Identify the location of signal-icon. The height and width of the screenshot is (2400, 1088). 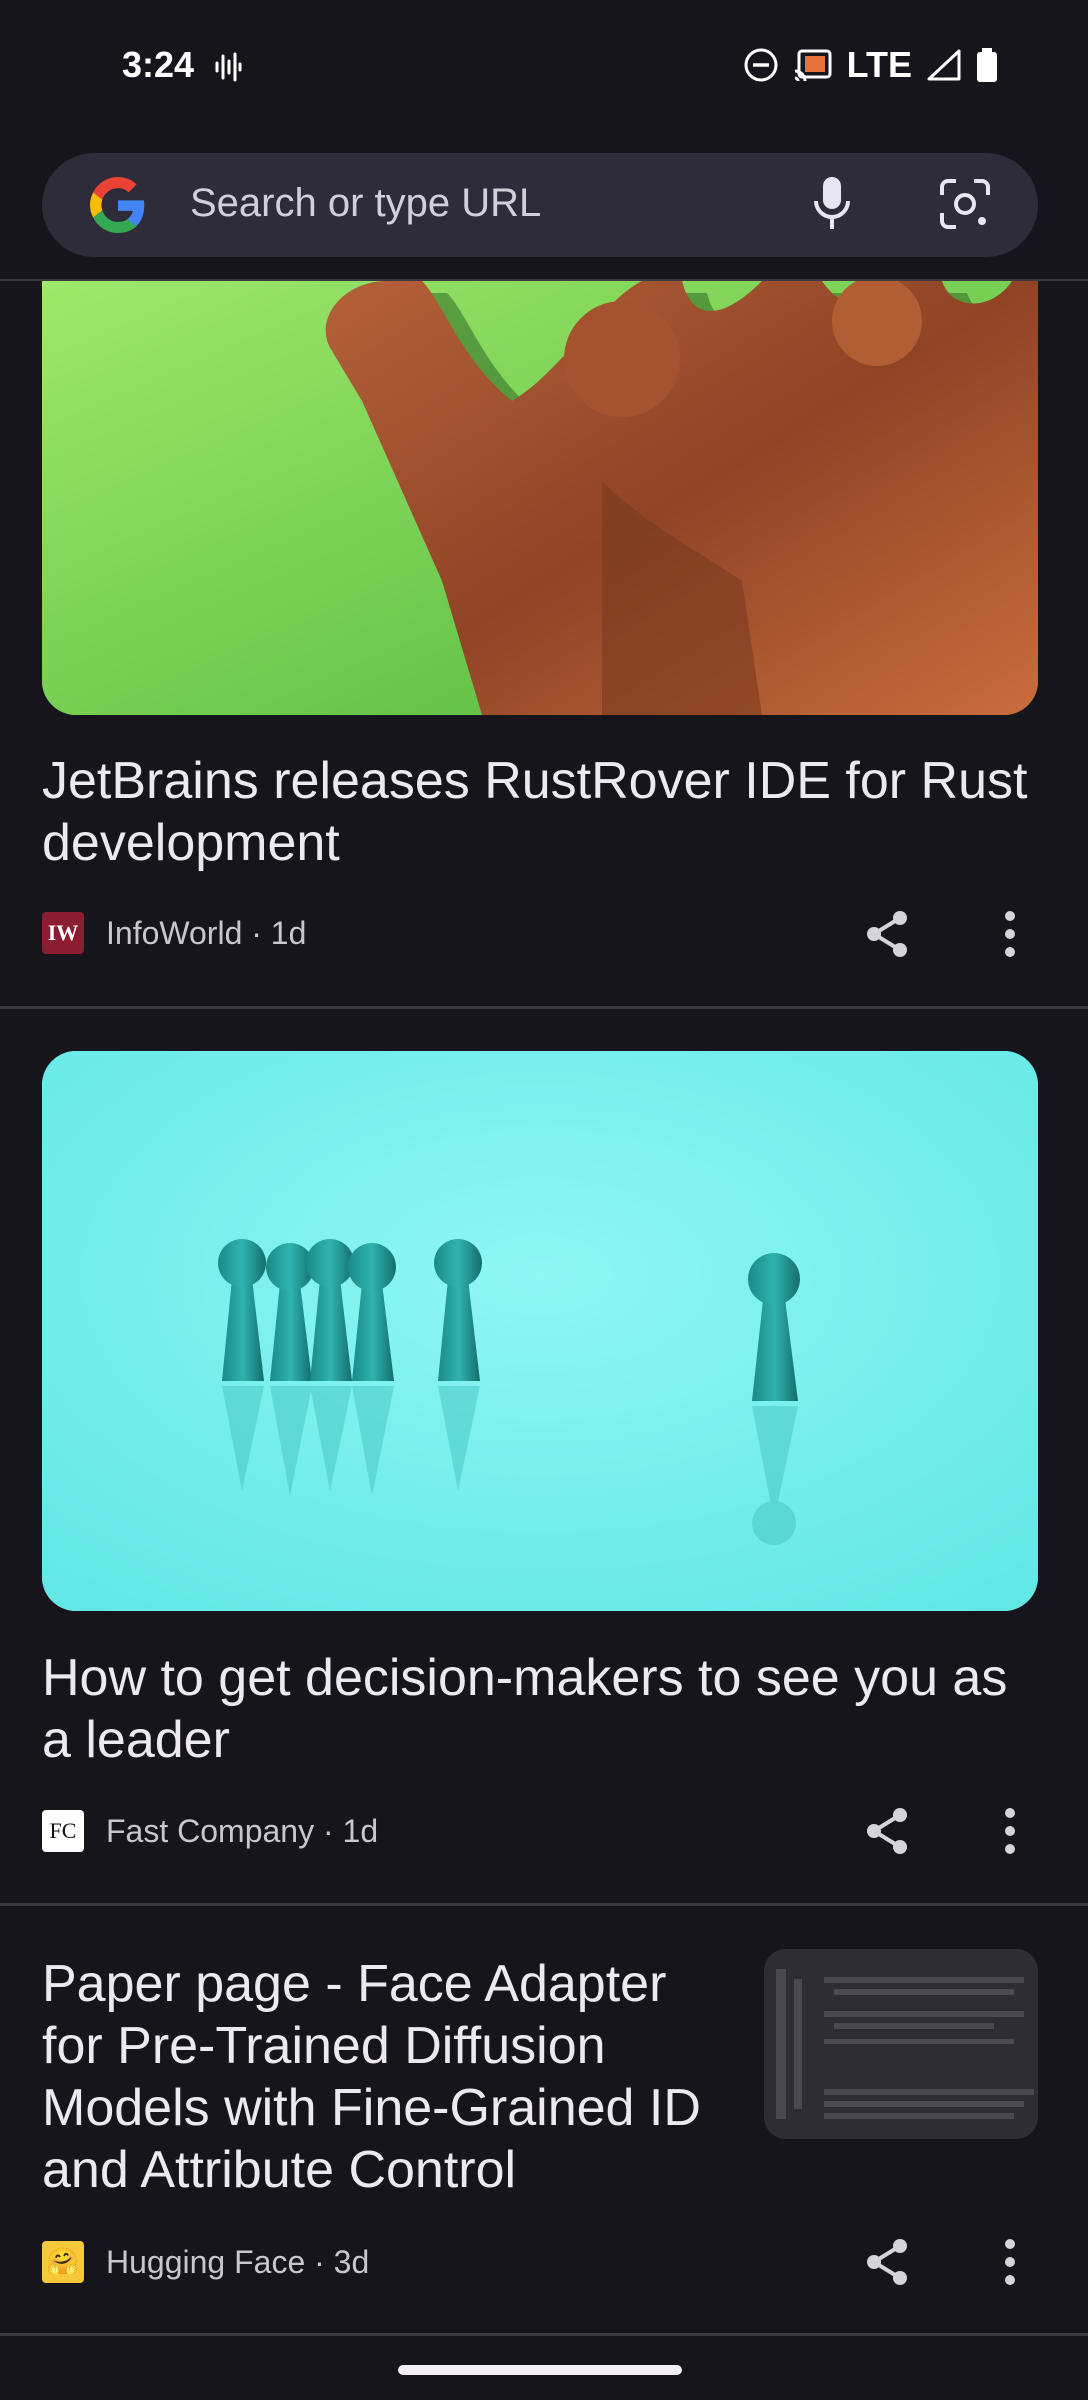
(944, 65).